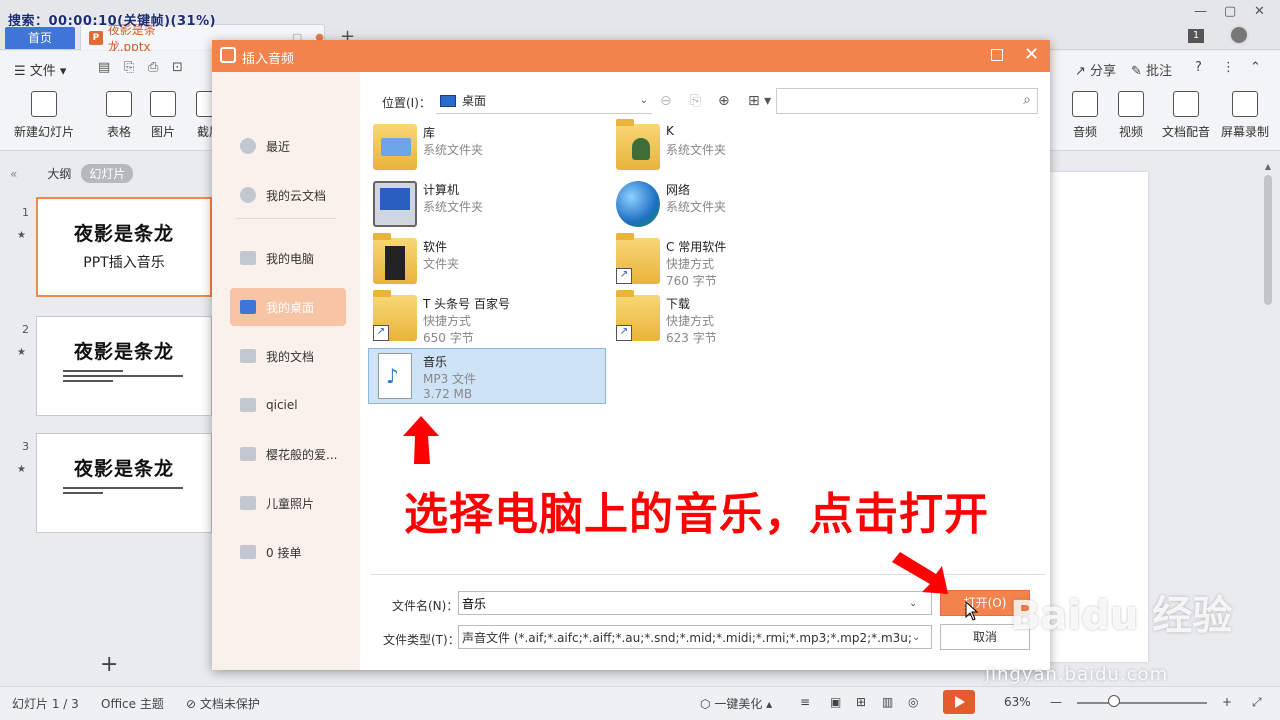  What do you see at coordinates (1245, 132) in the screenshot?
I see `screen-record-label: 屏幕录制` at bounding box center [1245, 132].